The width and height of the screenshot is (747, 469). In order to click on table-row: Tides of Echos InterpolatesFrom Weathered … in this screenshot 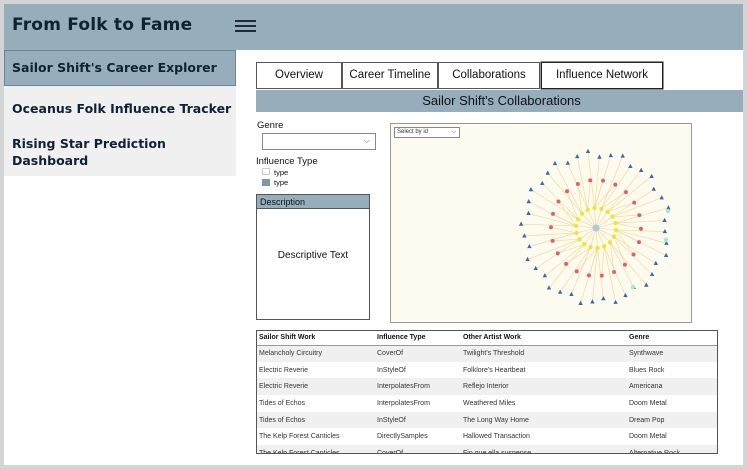, I will do `click(487, 403)`.